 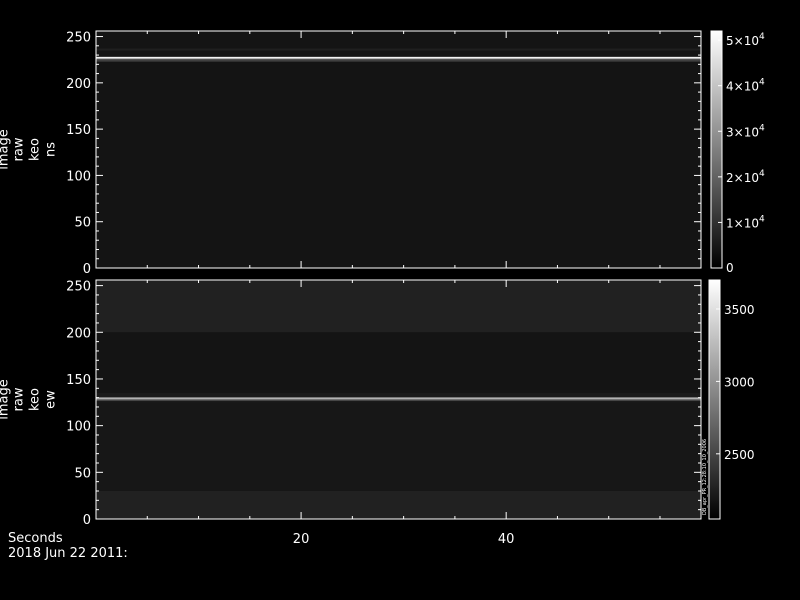 What do you see at coordinates (51, 399) in the screenshot?
I see `y-axis-label-line: ew` at bounding box center [51, 399].